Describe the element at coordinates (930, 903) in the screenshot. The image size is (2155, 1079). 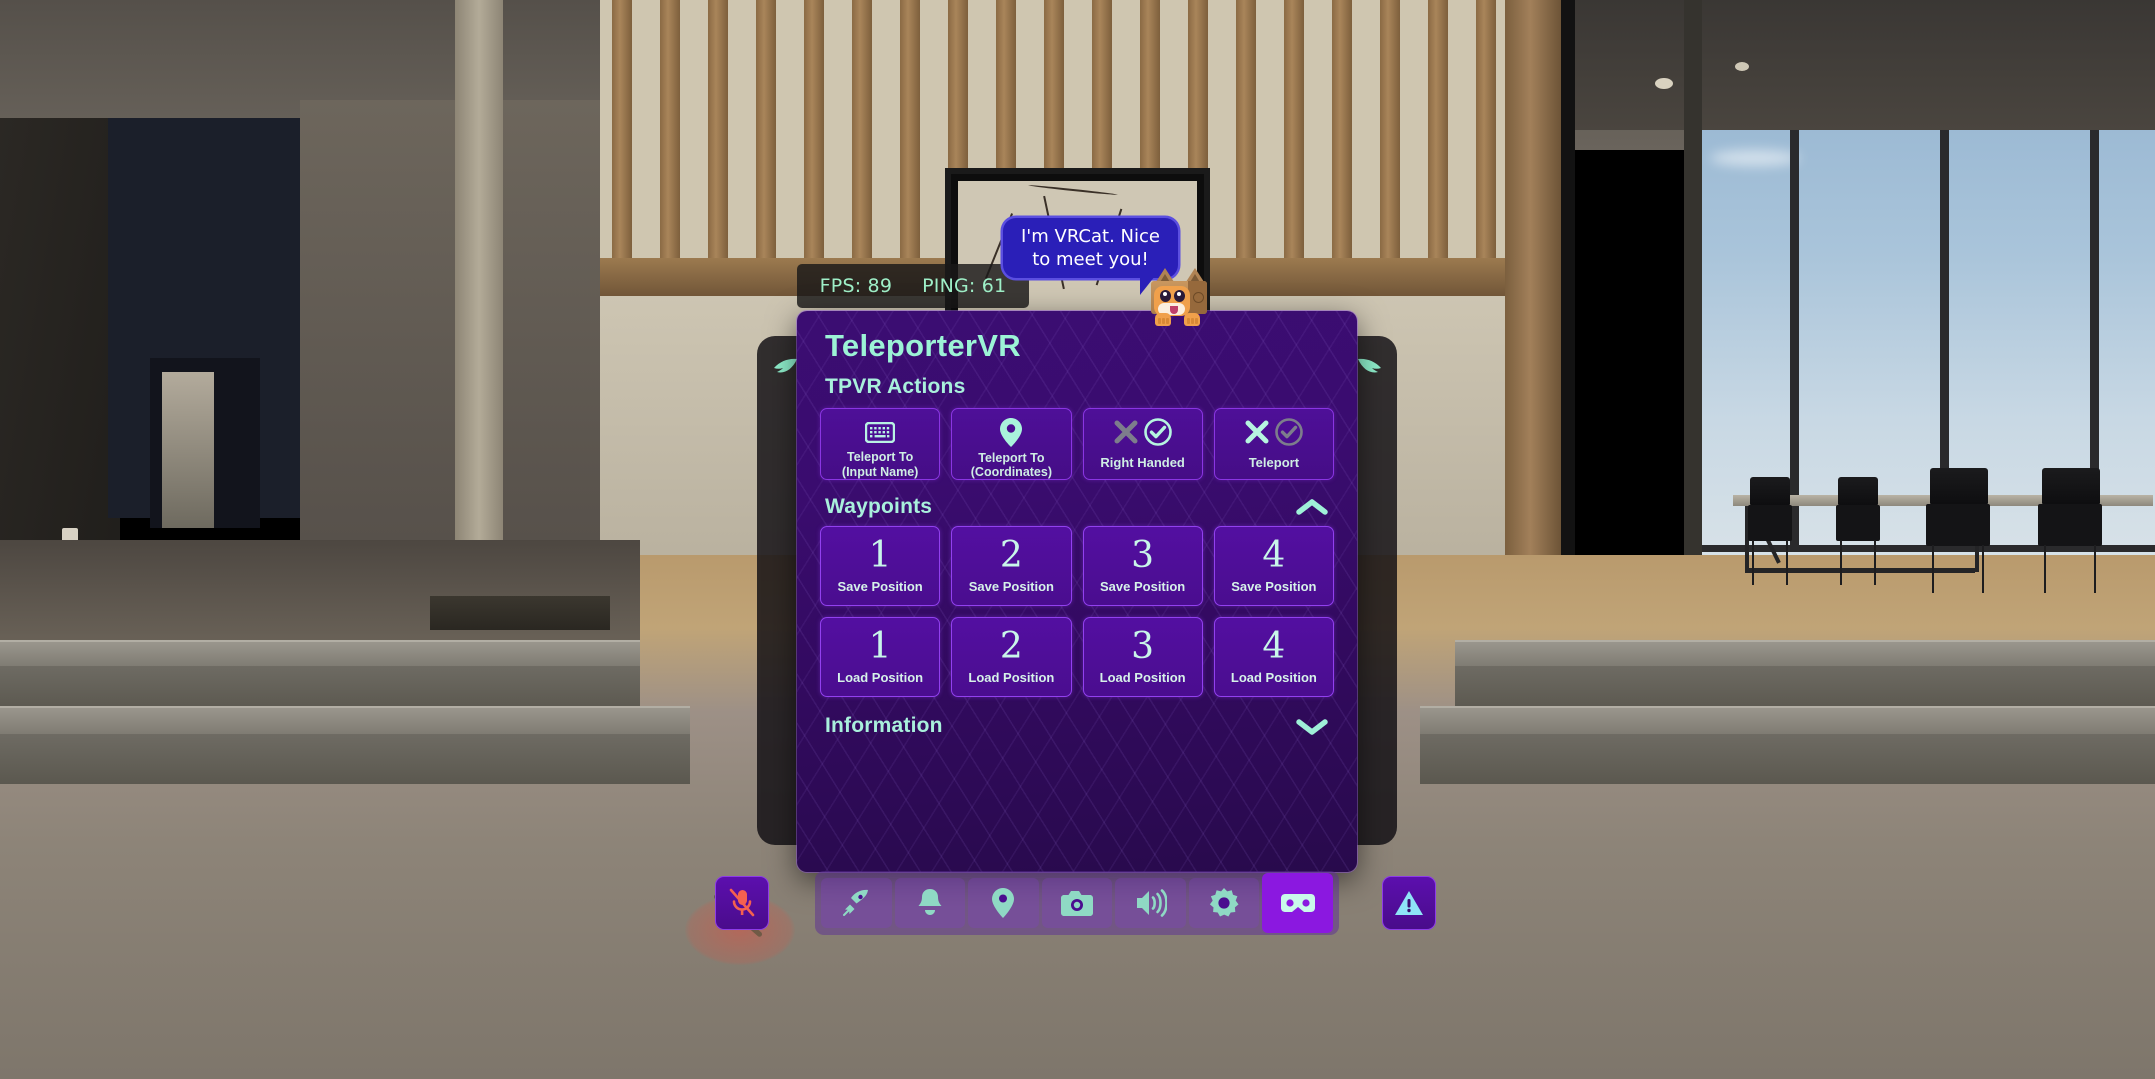
I see `bell-icon` at that location.